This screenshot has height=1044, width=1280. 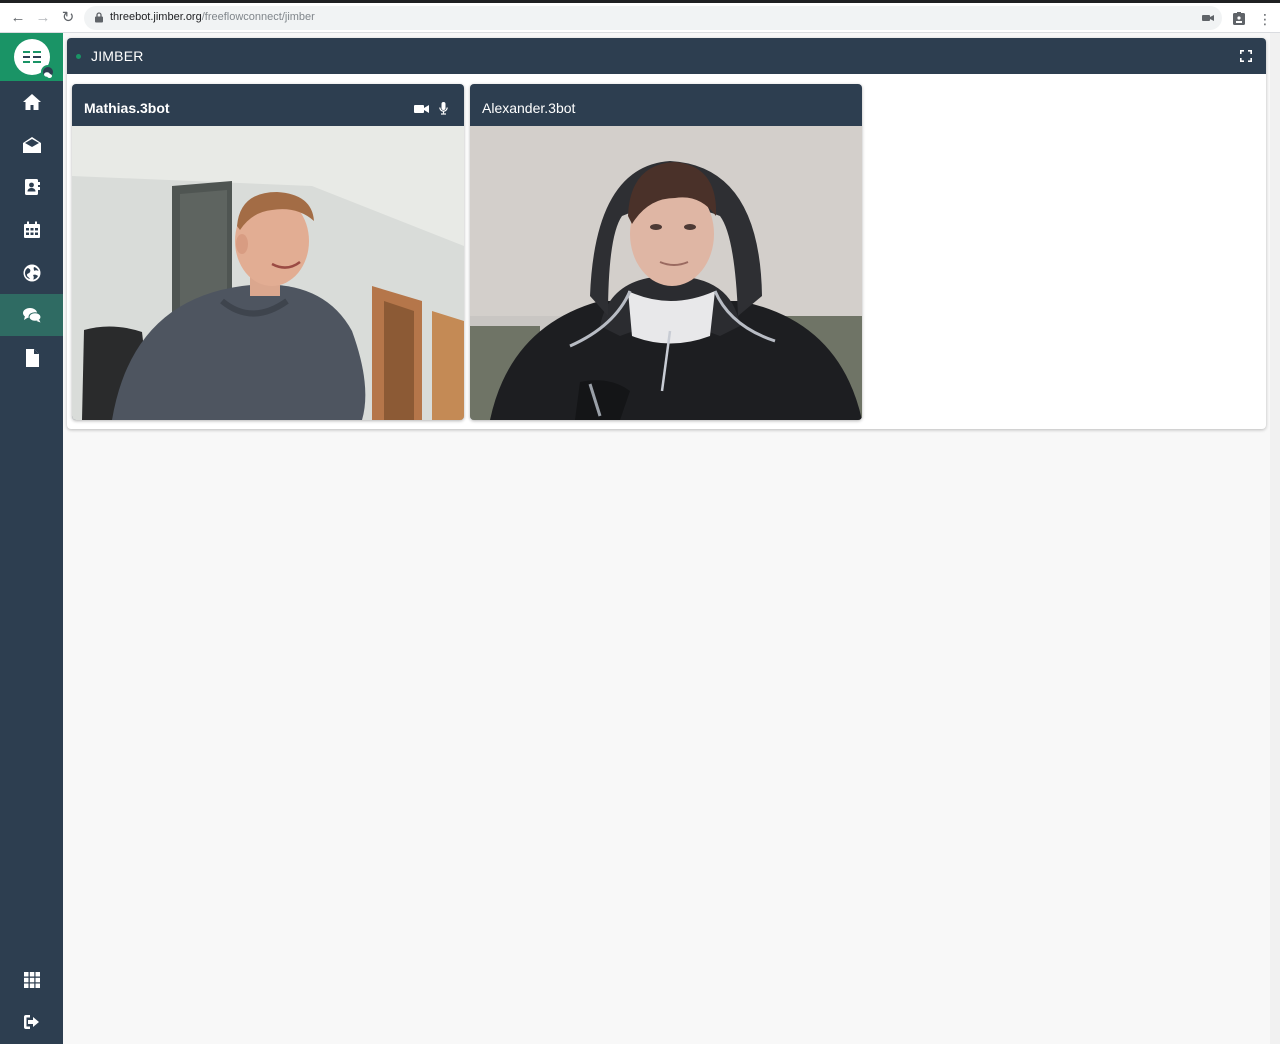 What do you see at coordinates (156, 17) in the screenshot?
I see `url-host: threebot.jimber.org` at bounding box center [156, 17].